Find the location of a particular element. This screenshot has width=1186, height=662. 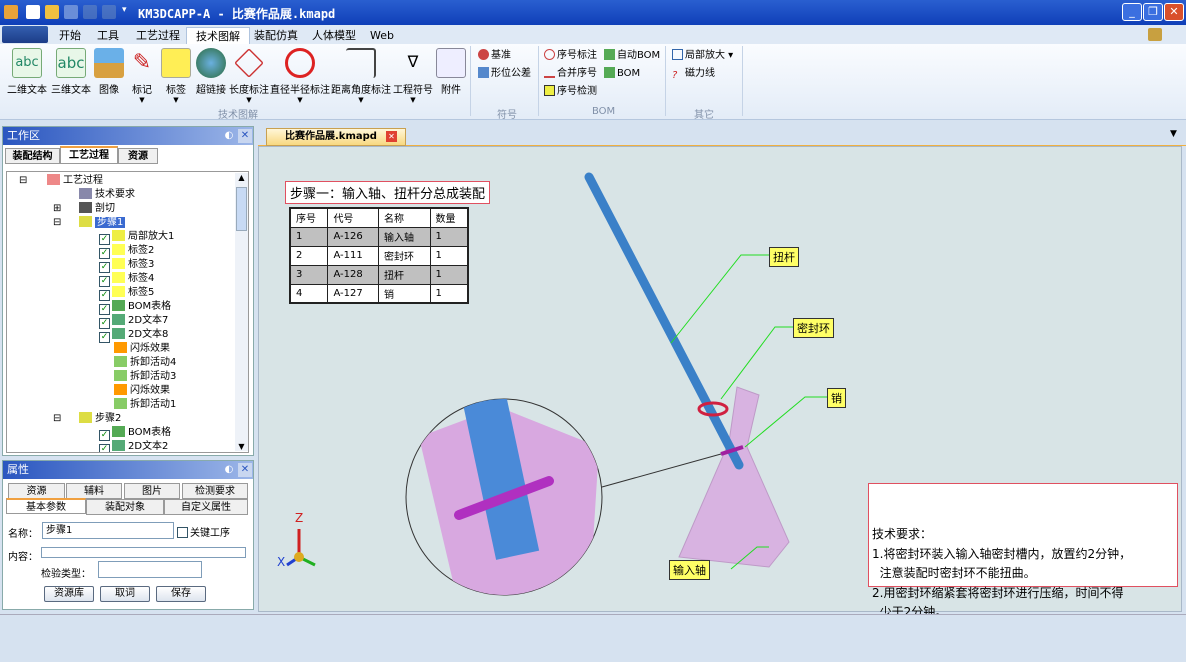

balloon-button: 序号标注 is located at coordinates (570, 56).